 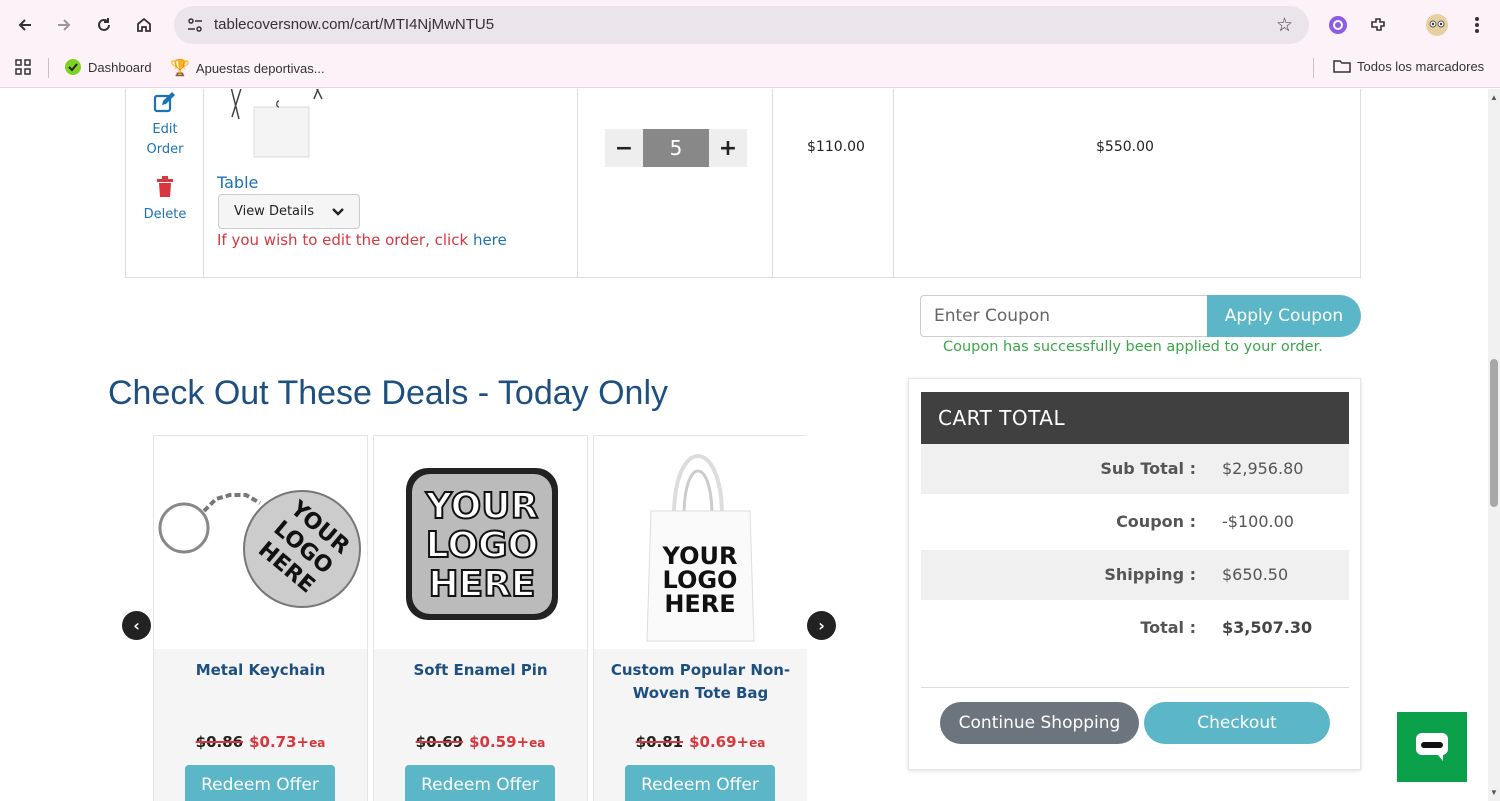 What do you see at coordinates (73, 67) in the screenshot?
I see `dashboard-icon` at bounding box center [73, 67].